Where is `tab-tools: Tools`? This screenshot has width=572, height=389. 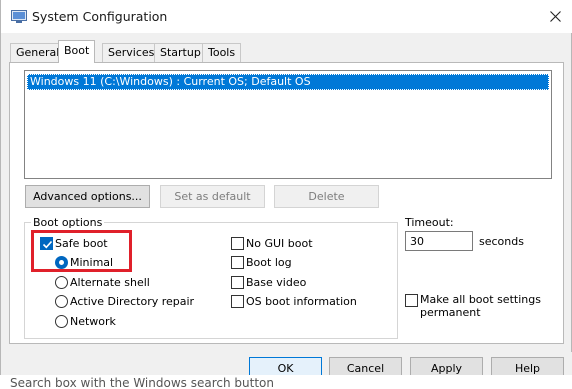
tab-tools: Tools is located at coordinates (222, 52).